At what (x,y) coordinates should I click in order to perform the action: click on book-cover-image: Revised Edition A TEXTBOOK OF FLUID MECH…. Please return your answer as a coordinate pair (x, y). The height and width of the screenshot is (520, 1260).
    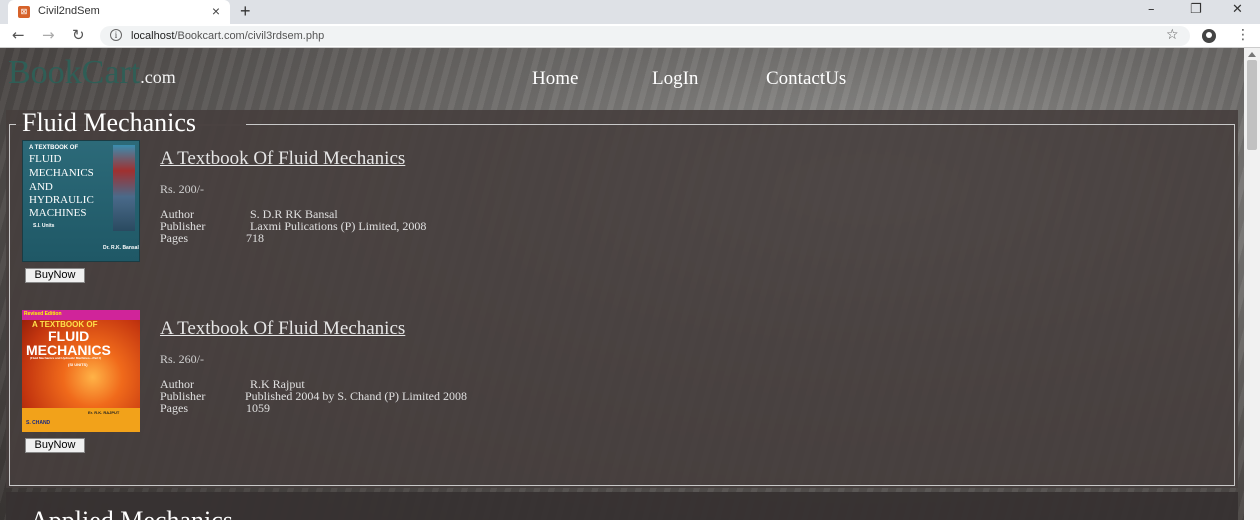
    Looking at the image, I should click on (81, 371).